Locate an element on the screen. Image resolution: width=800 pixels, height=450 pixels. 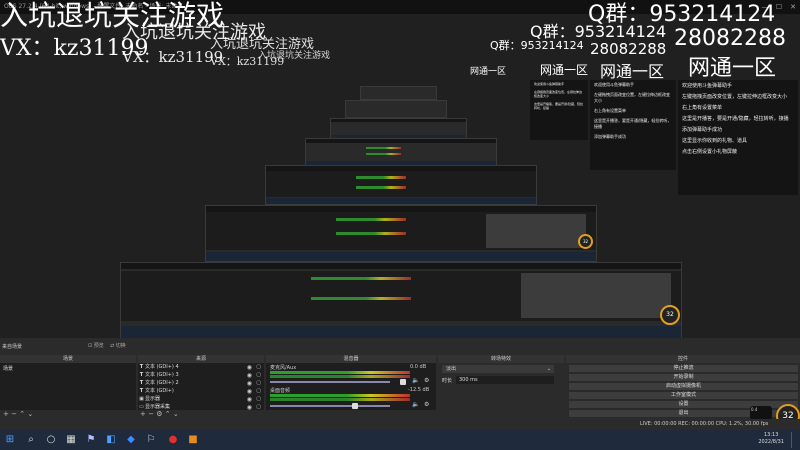
studio-mode-button: 工作室模式 is located at coordinates (683, 395).